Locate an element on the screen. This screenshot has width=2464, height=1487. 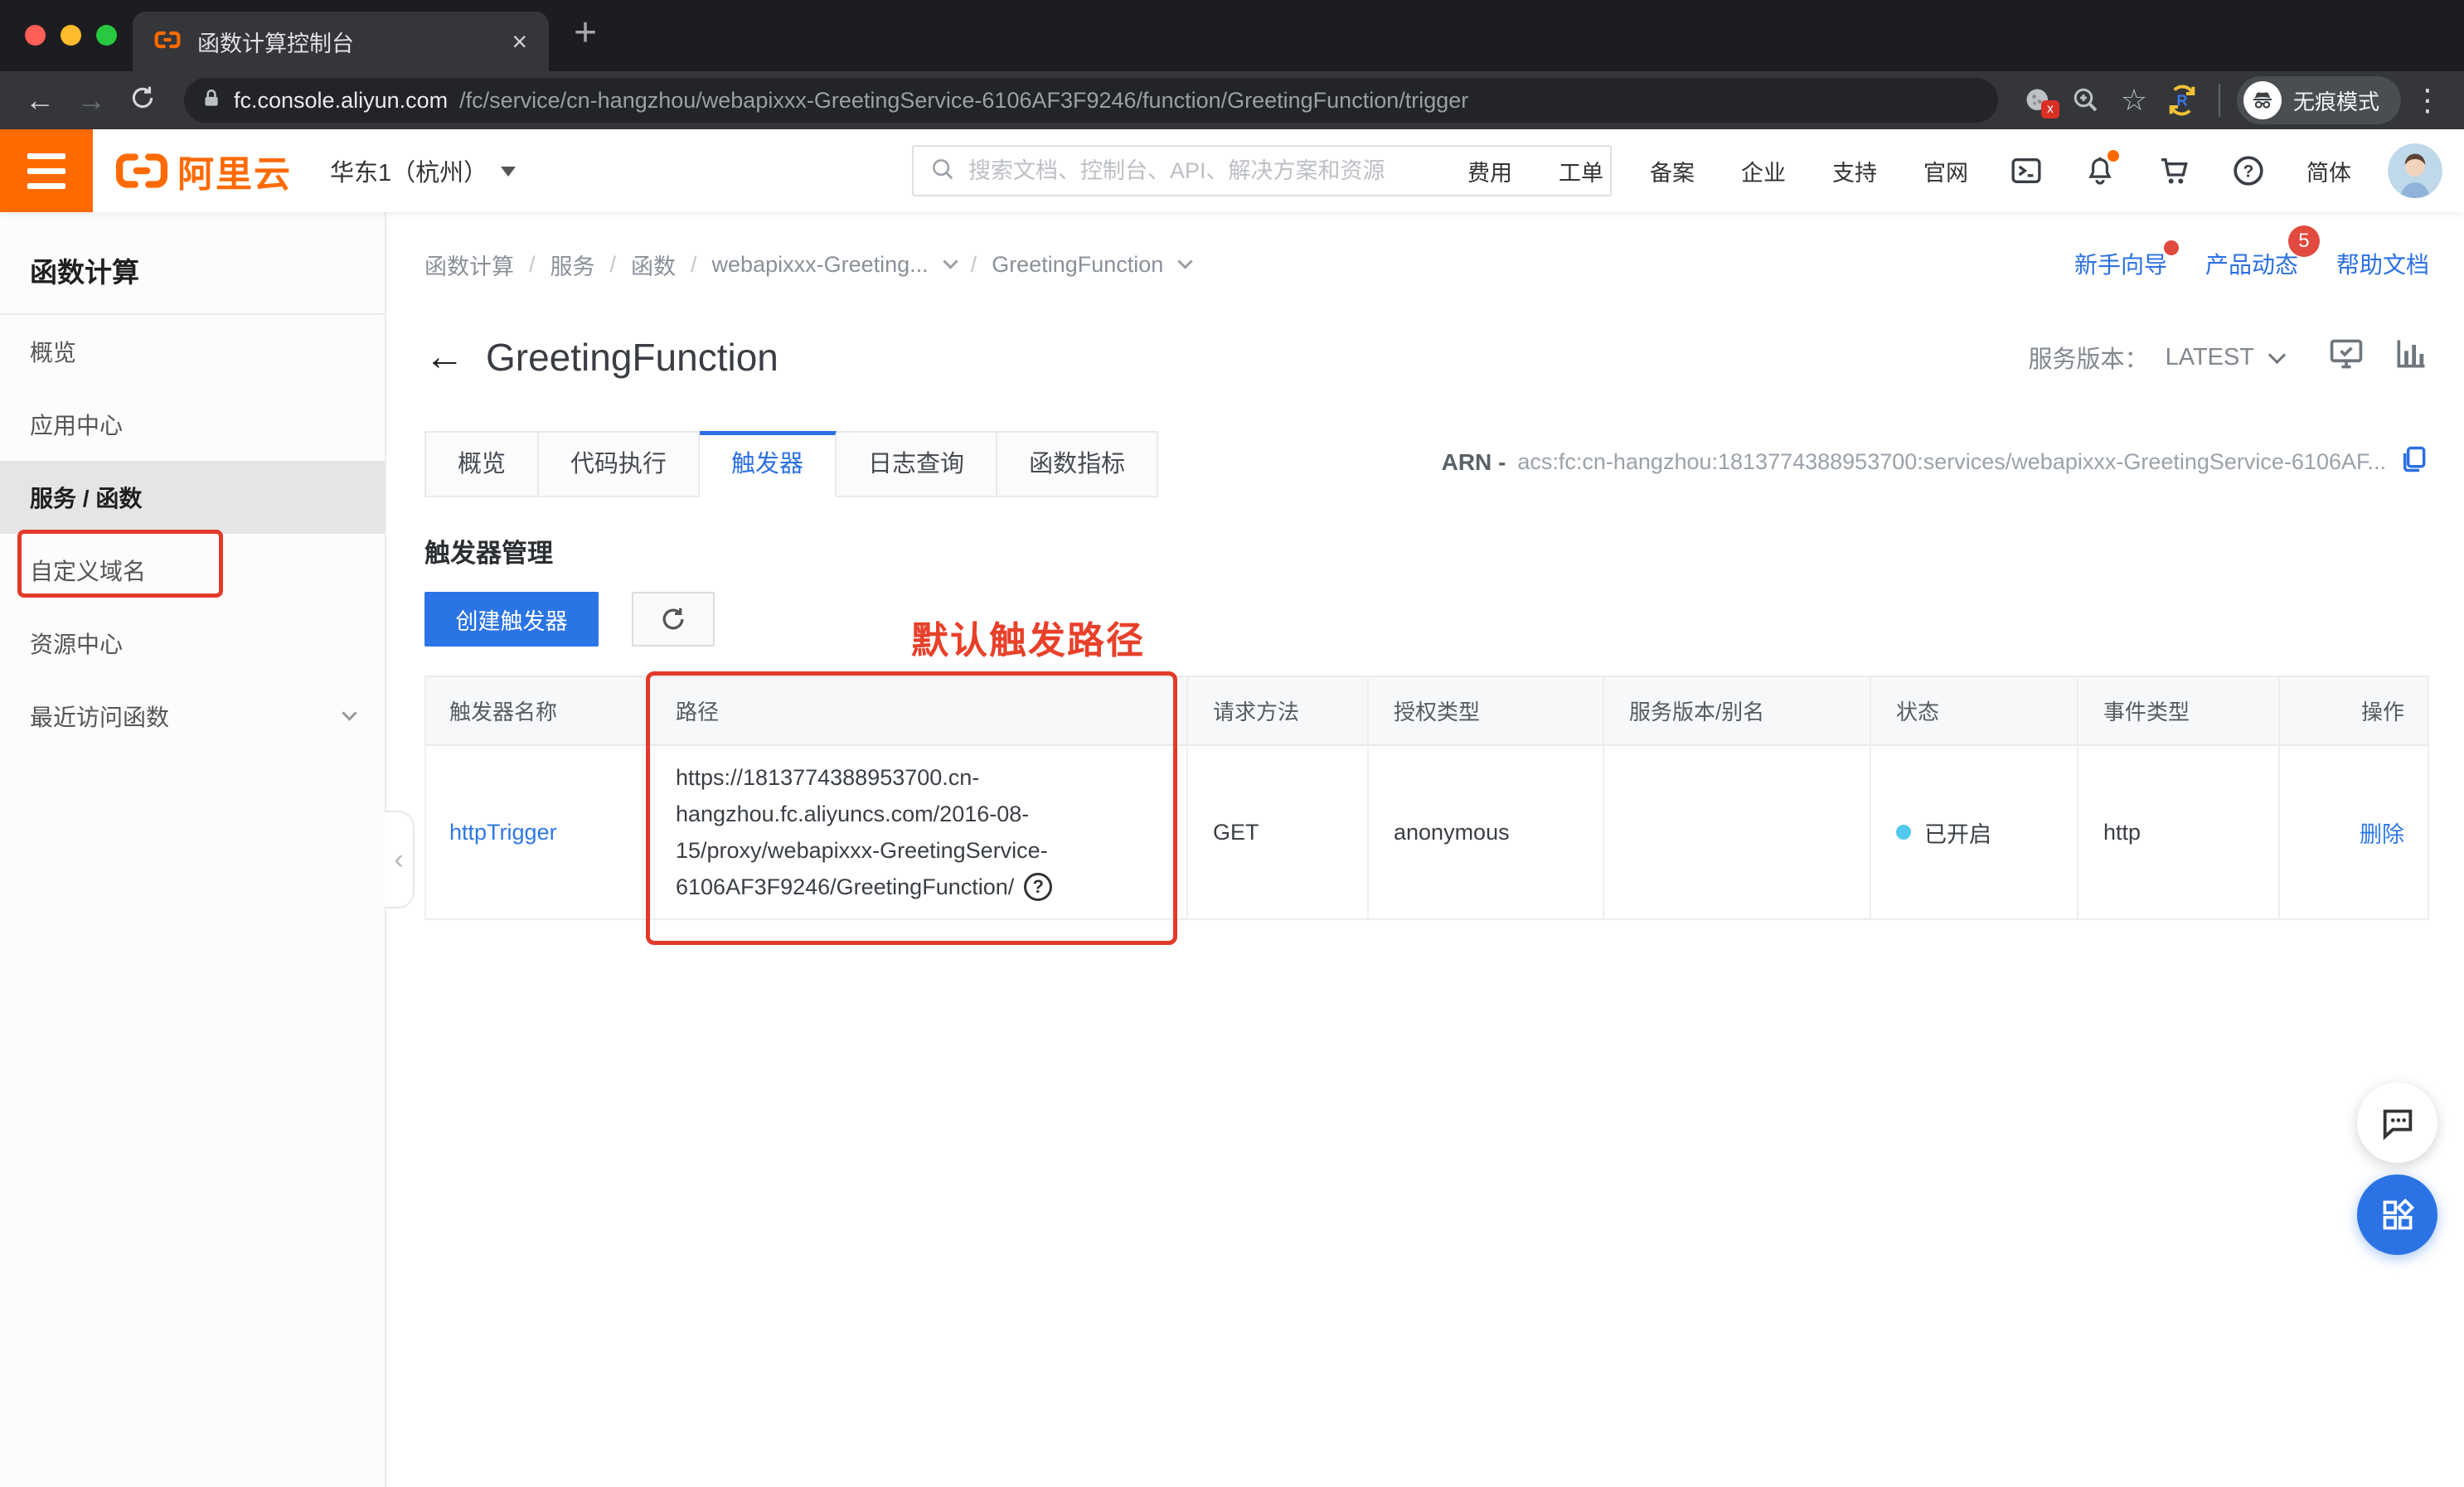
tab-logs: 日志查询 is located at coordinates (917, 464).